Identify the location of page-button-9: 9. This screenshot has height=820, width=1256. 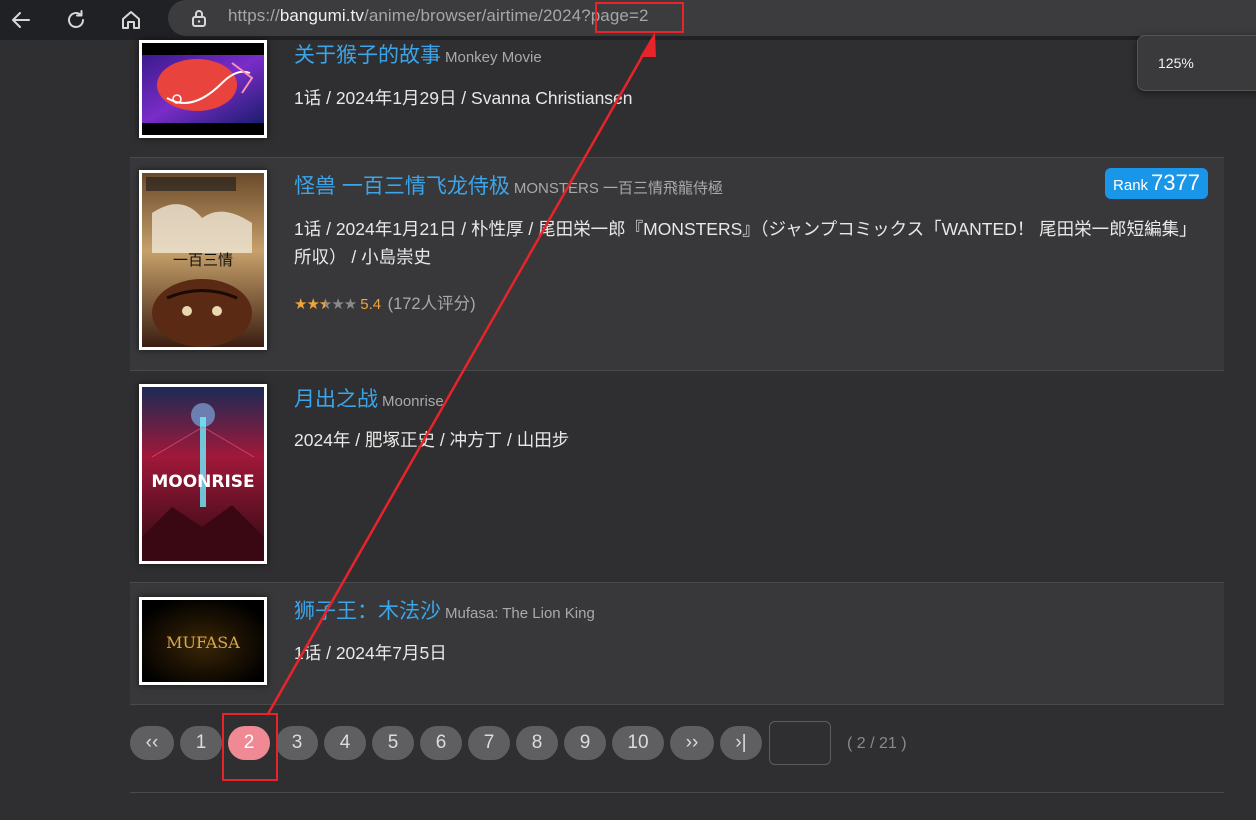
(585, 743).